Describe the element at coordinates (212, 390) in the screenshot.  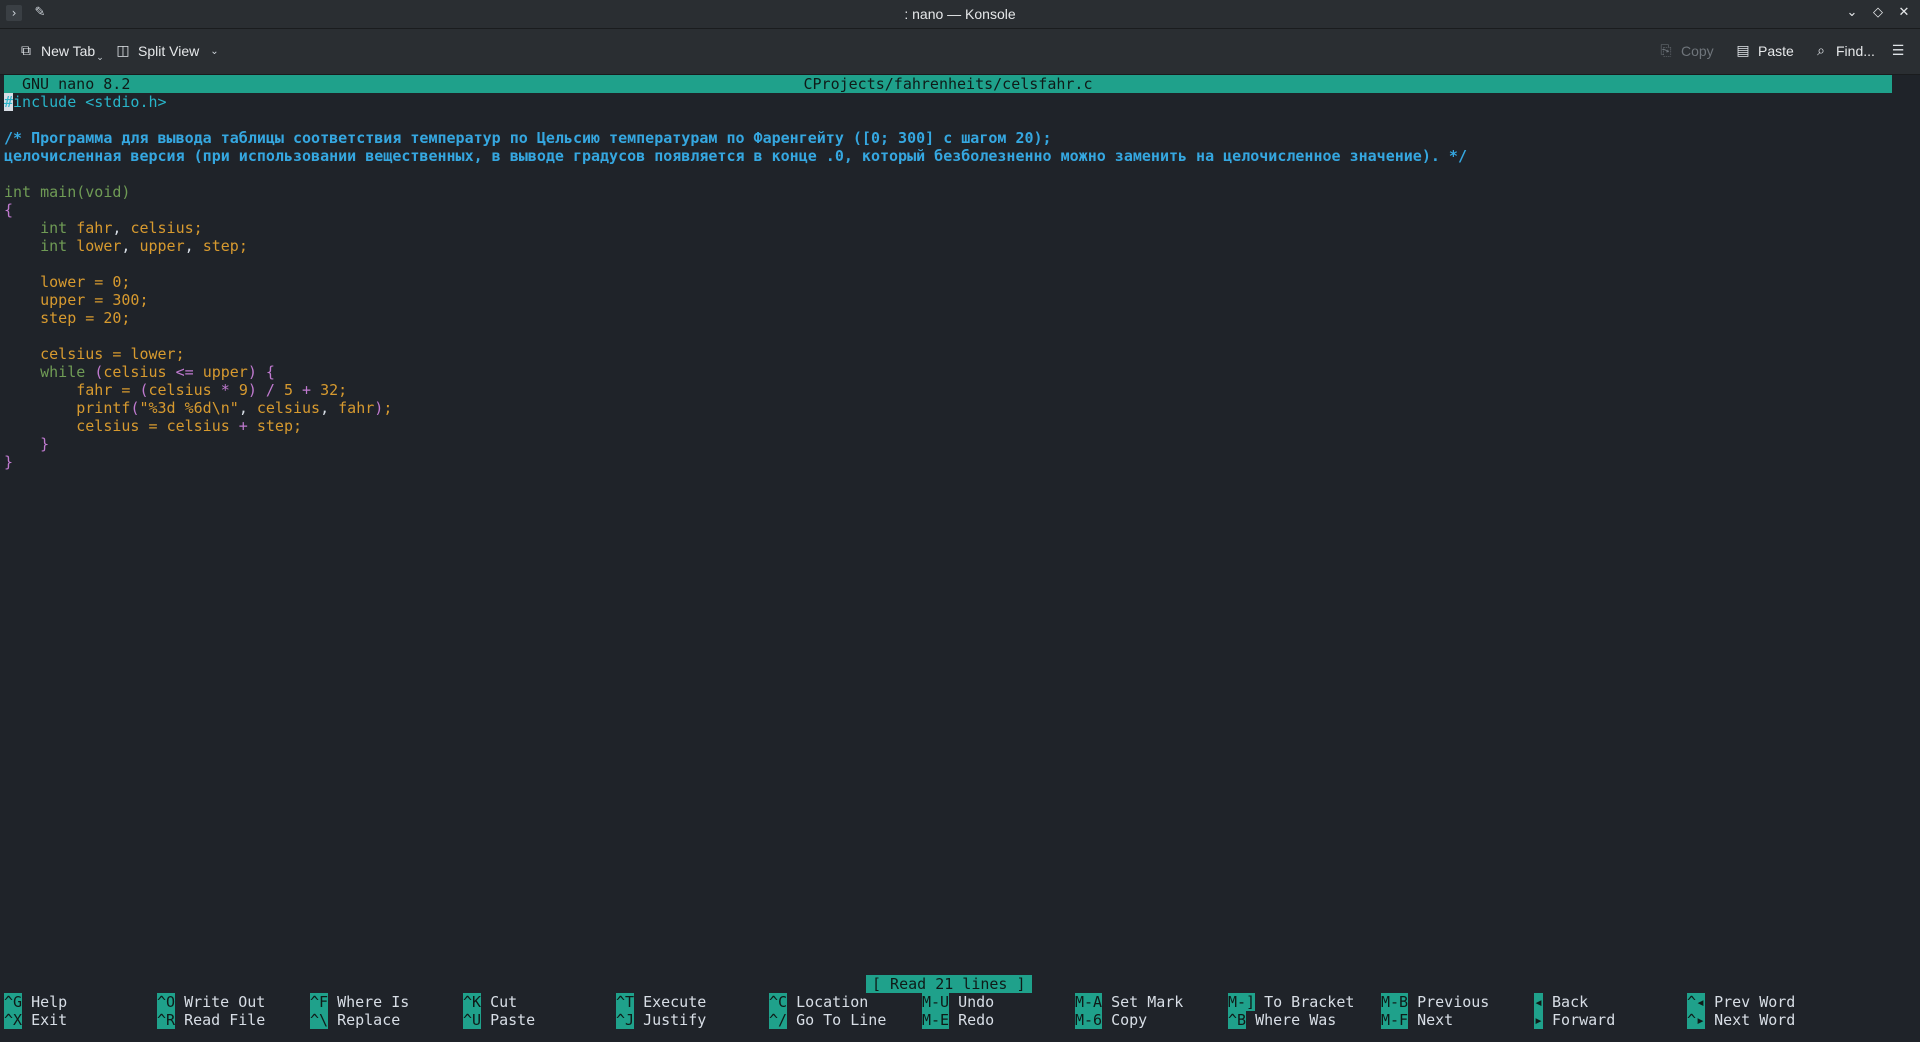
I see `code-line-fahr: fahr = (celsius * 9) / 5 + 32;` at that location.